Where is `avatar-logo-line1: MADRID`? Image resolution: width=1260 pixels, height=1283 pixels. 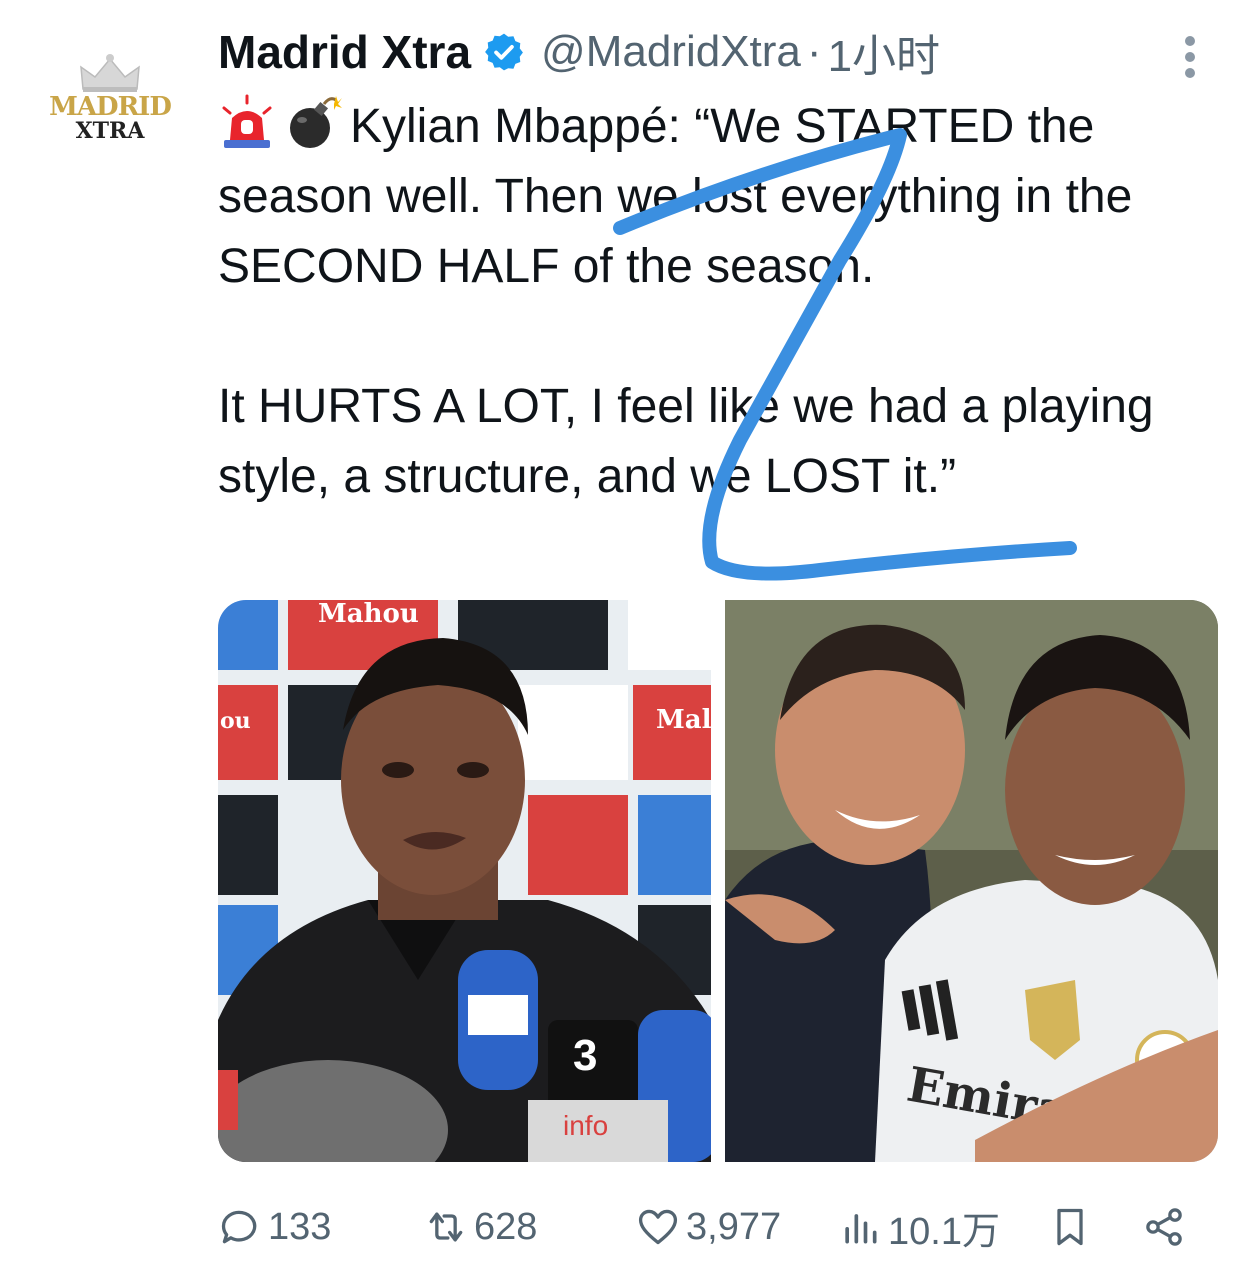 avatar-logo-line1: MADRID is located at coordinates (110, 107).